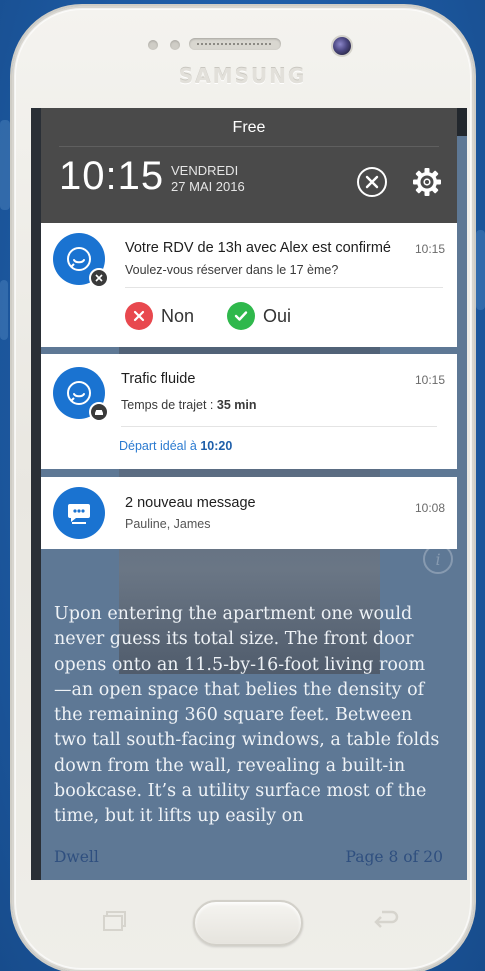 Image resolution: width=485 pixels, height=971 pixels. I want to click on proximity-sensor, so click(153, 45).